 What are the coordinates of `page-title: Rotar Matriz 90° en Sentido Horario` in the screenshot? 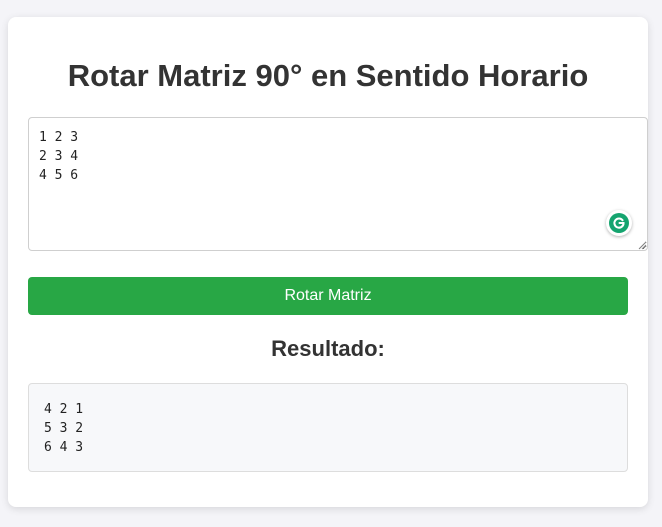 It's located at (328, 75).